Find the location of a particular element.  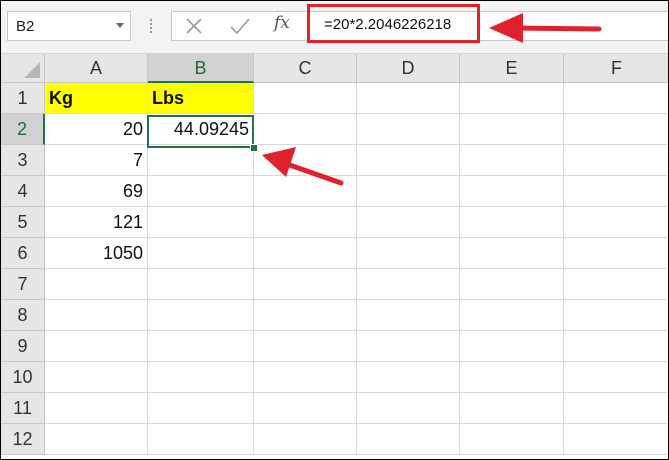

column-header-e: E is located at coordinates (512, 68).